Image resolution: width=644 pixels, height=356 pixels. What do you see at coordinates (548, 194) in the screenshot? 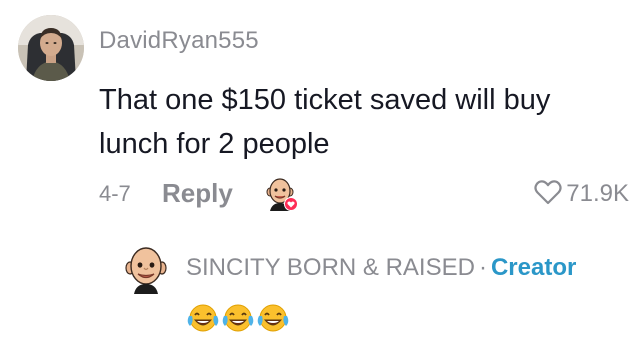
I see `heart-outline-icon` at bounding box center [548, 194].